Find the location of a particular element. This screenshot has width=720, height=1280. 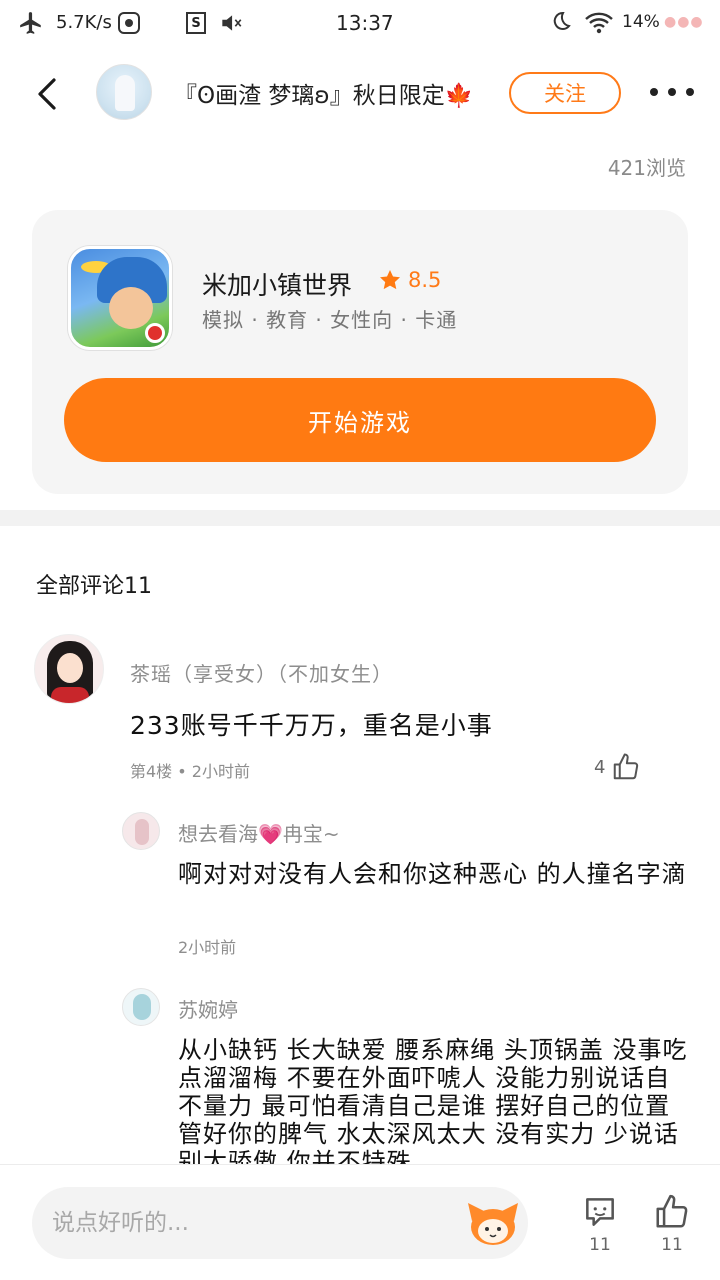

reply-author: 想去看海💗冉宝~ is located at coordinates (259, 832).